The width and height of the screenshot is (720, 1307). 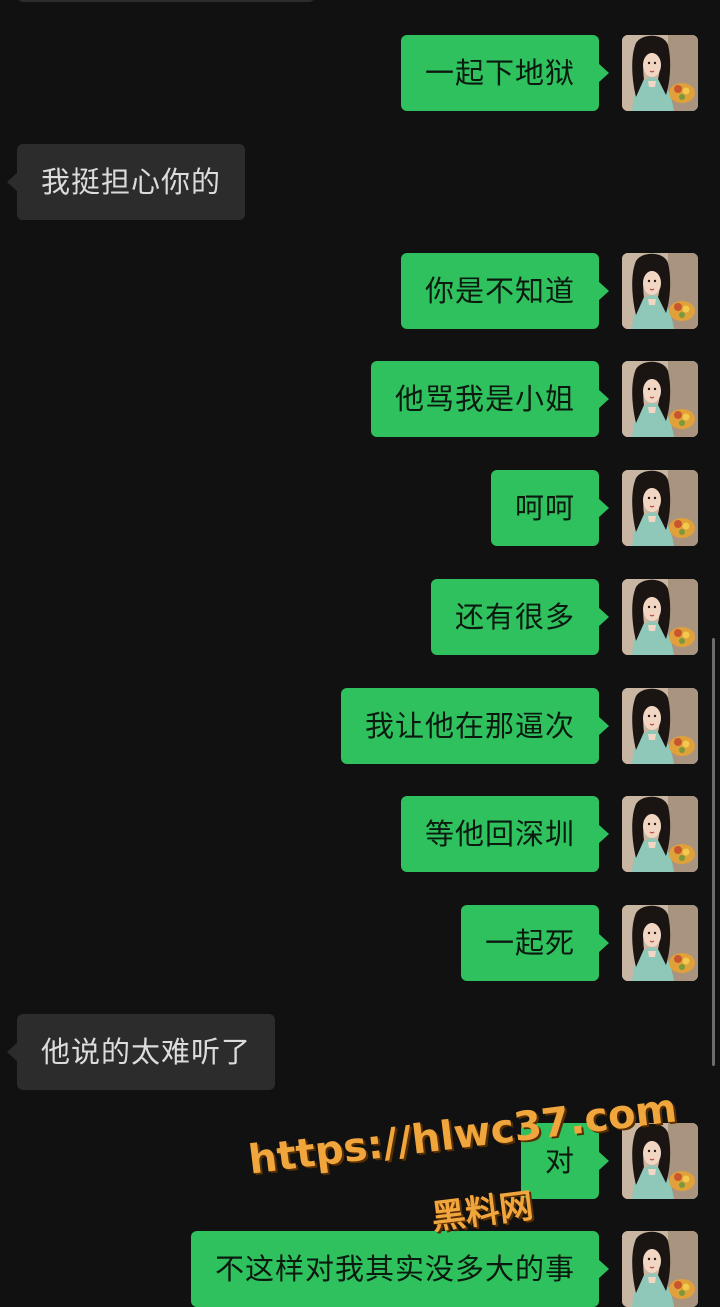 I want to click on scrollbar, so click(x=713, y=852).